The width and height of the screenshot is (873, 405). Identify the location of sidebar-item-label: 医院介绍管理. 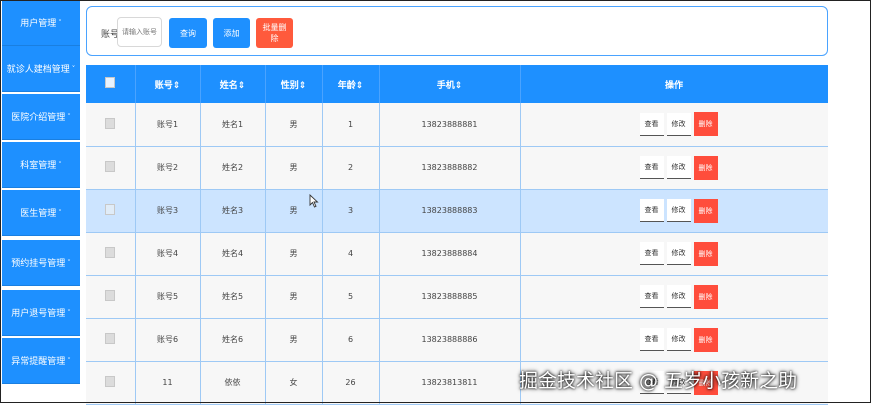
(38, 118).